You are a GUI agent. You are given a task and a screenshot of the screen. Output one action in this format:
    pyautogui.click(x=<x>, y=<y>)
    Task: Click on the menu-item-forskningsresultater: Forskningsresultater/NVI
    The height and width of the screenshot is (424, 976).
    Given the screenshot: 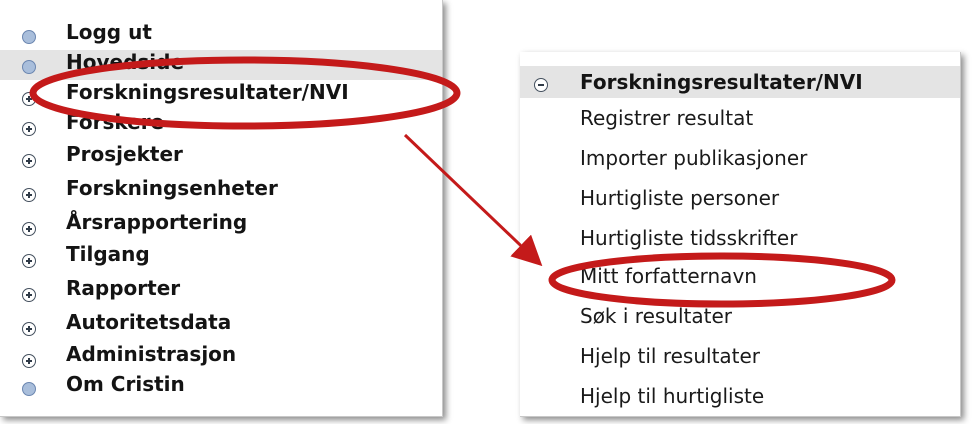 What is the action you would take?
    pyautogui.click(x=221, y=95)
    